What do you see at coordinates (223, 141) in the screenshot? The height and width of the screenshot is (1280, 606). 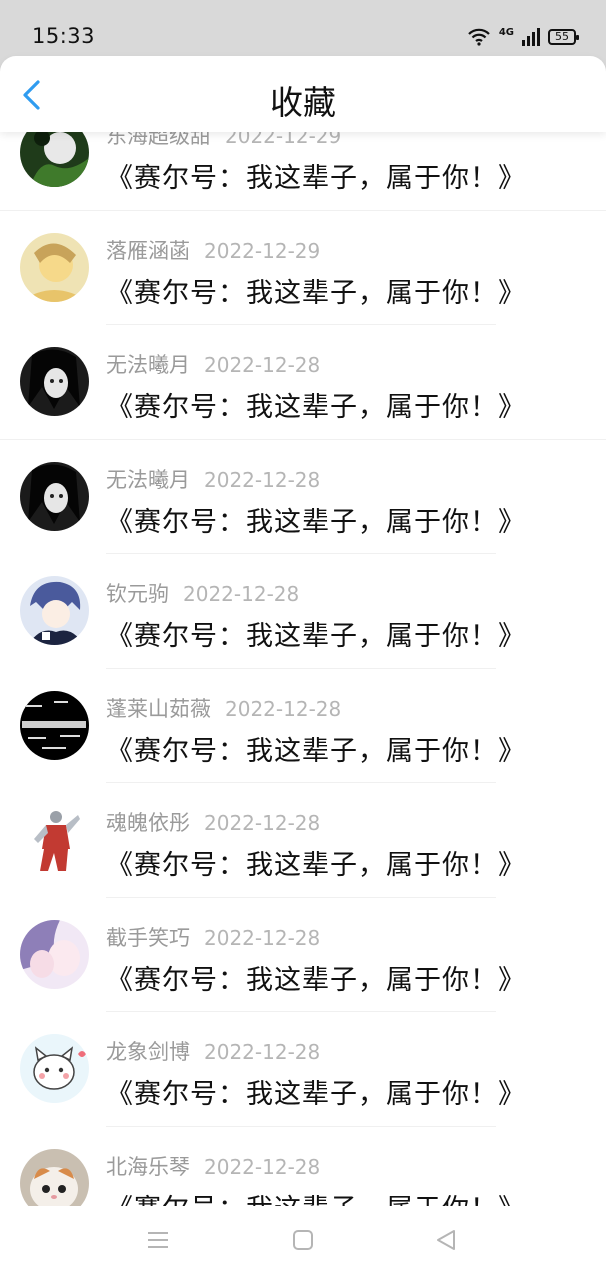 I see `item-meta: 东海超级甜 2022-12-29` at bounding box center [223, 141].